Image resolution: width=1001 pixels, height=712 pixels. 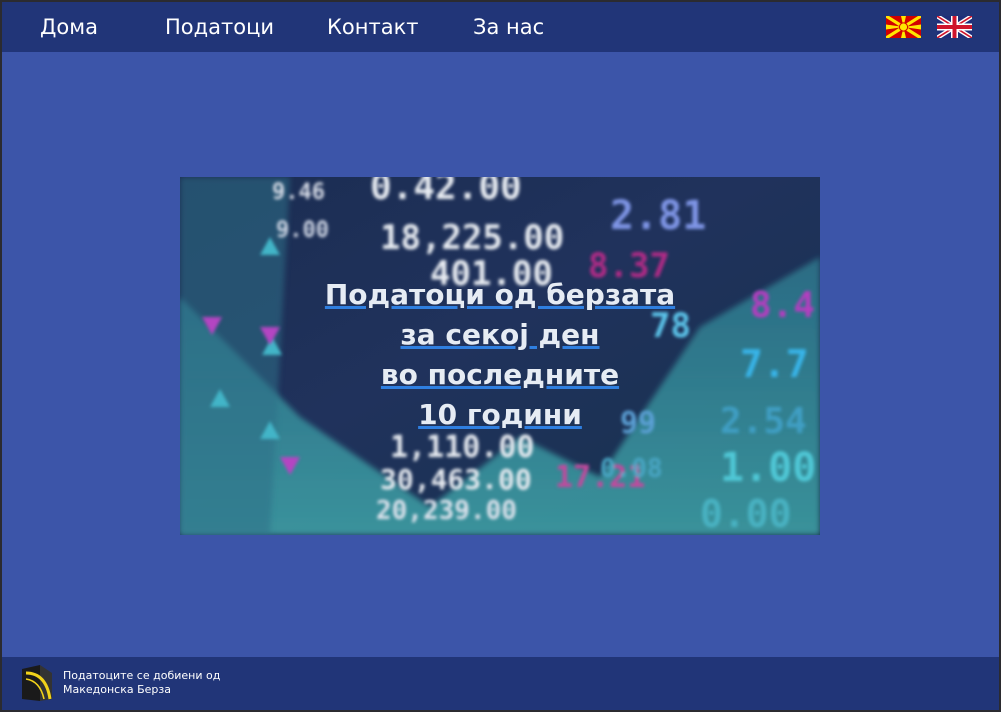 I want to click on ticker-number: 0.42.00, so click(x=446, y=192).